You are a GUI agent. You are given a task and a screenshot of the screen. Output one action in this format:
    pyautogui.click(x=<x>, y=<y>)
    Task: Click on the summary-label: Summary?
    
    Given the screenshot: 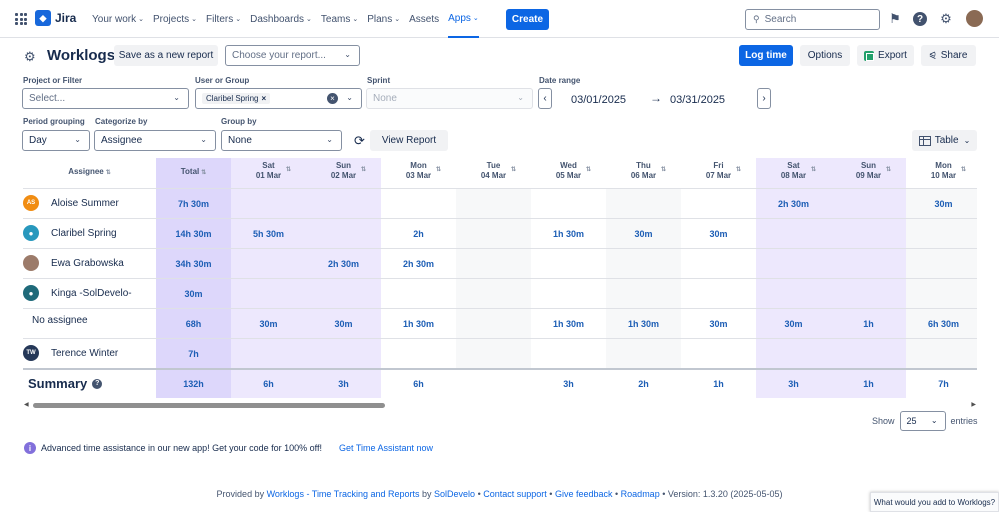 What is the action you would take?
    pyautogui.click(x=65, y=383)
    